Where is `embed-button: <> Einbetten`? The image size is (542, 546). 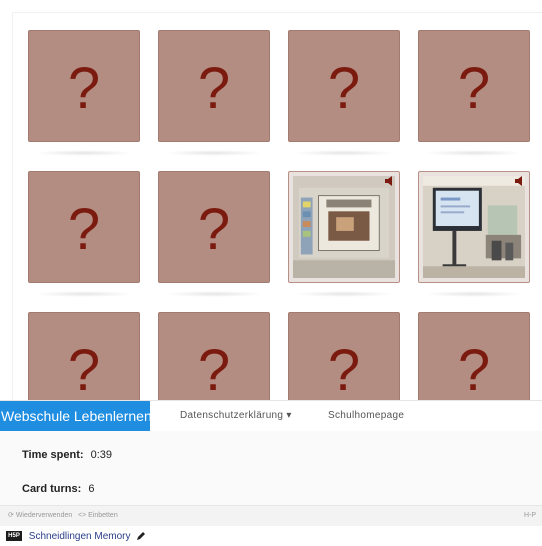 embed-button: <> Einbetten is located at coordinates (98, 516).